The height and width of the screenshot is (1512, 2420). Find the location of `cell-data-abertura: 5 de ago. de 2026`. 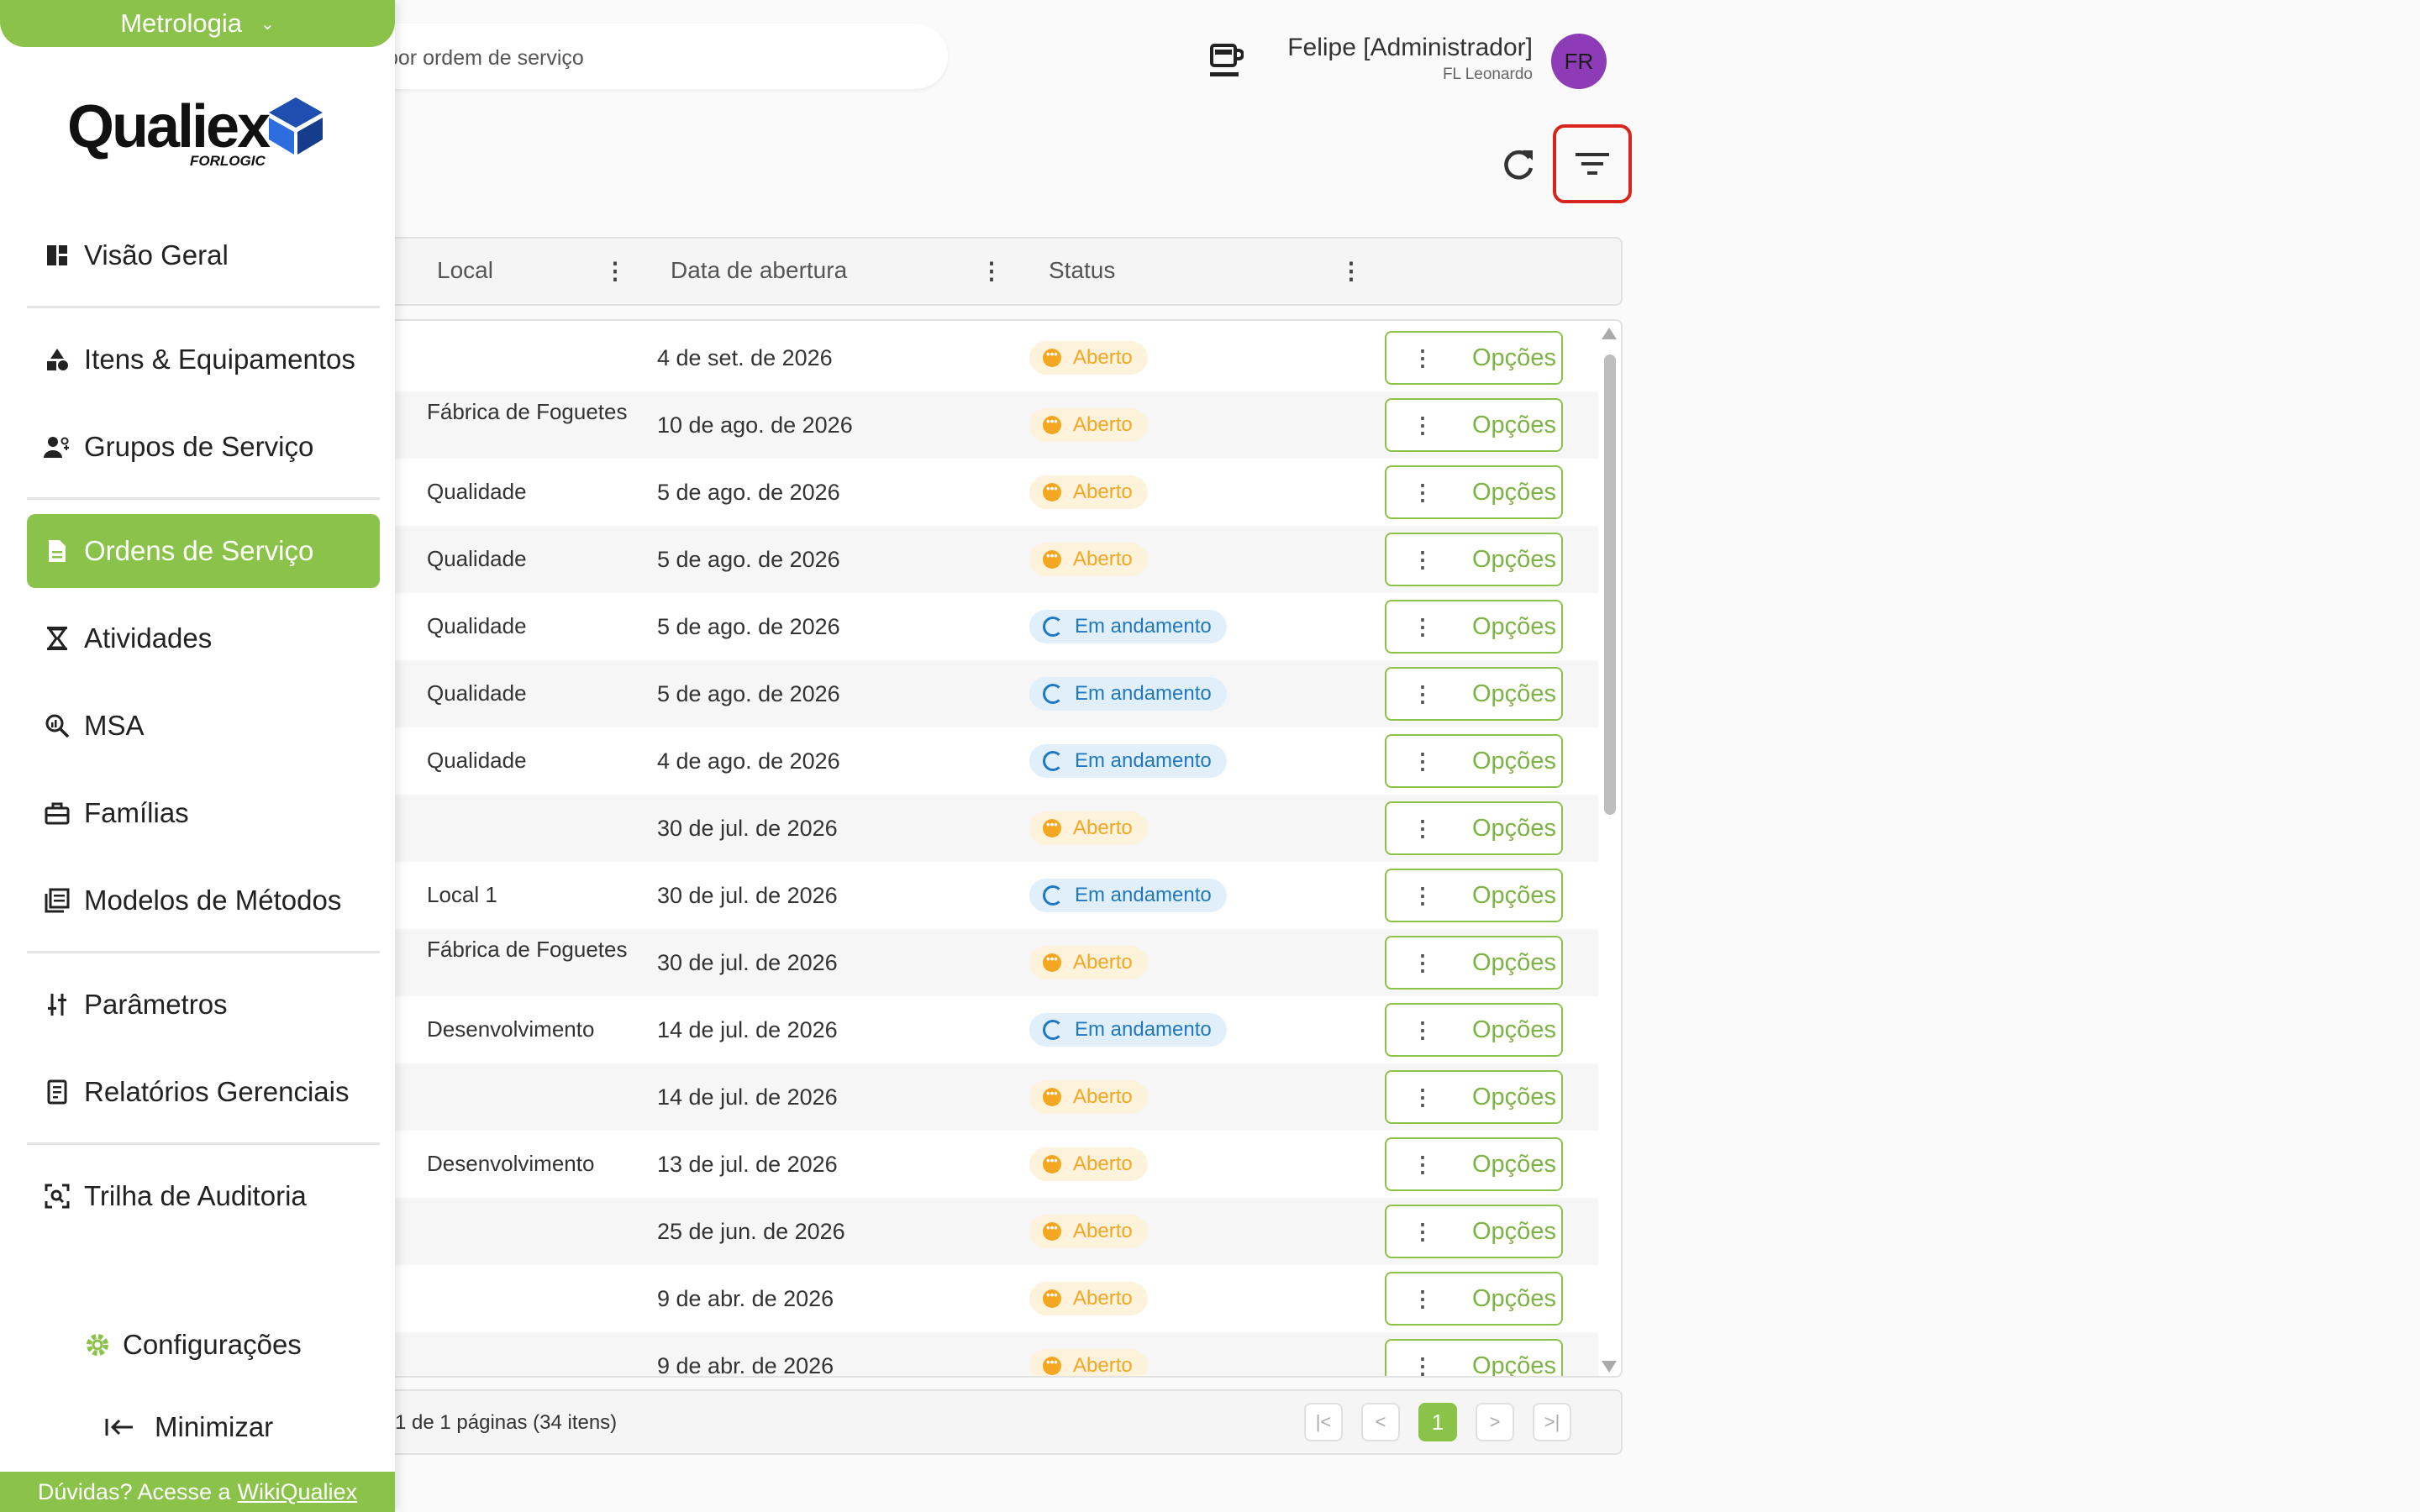

cell-data-abertura: 5 de ago. de 2026 is located at coordinates (749, 559).